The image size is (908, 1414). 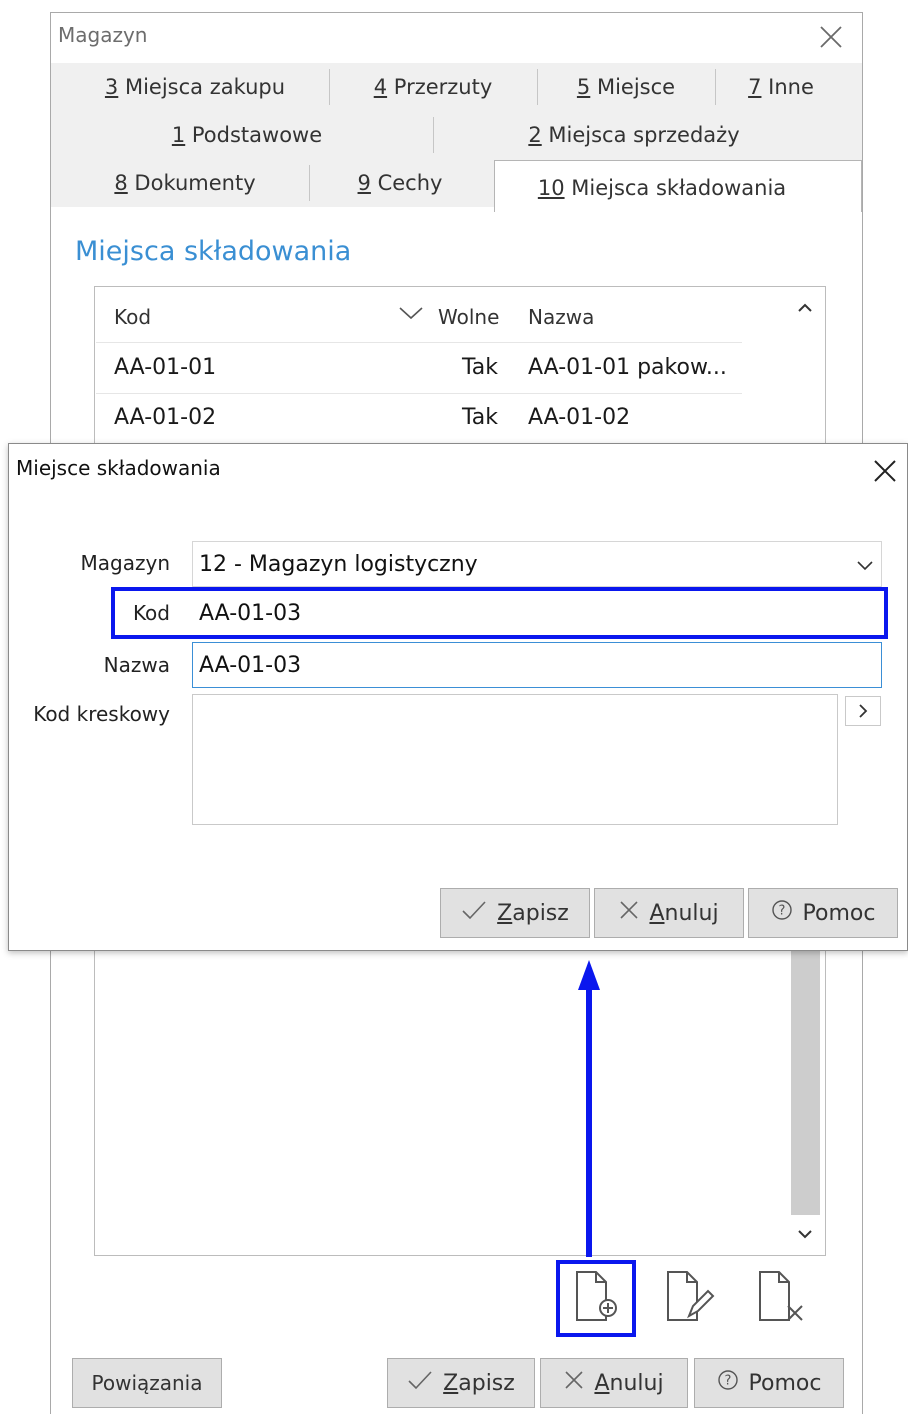 What do you see at coordinates (537, 665) in the screenshot?
I see `nazwa-input: AA-01-03` at bounding box center [537, 665].